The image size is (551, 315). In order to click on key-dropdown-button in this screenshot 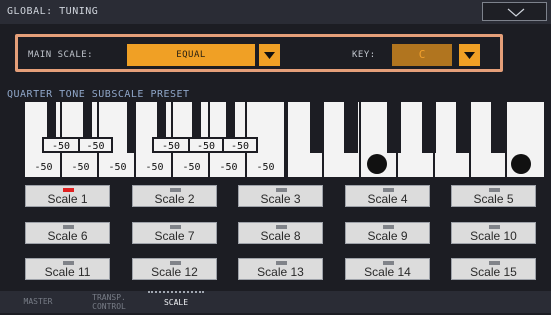, I will do `click(469, 55)`.